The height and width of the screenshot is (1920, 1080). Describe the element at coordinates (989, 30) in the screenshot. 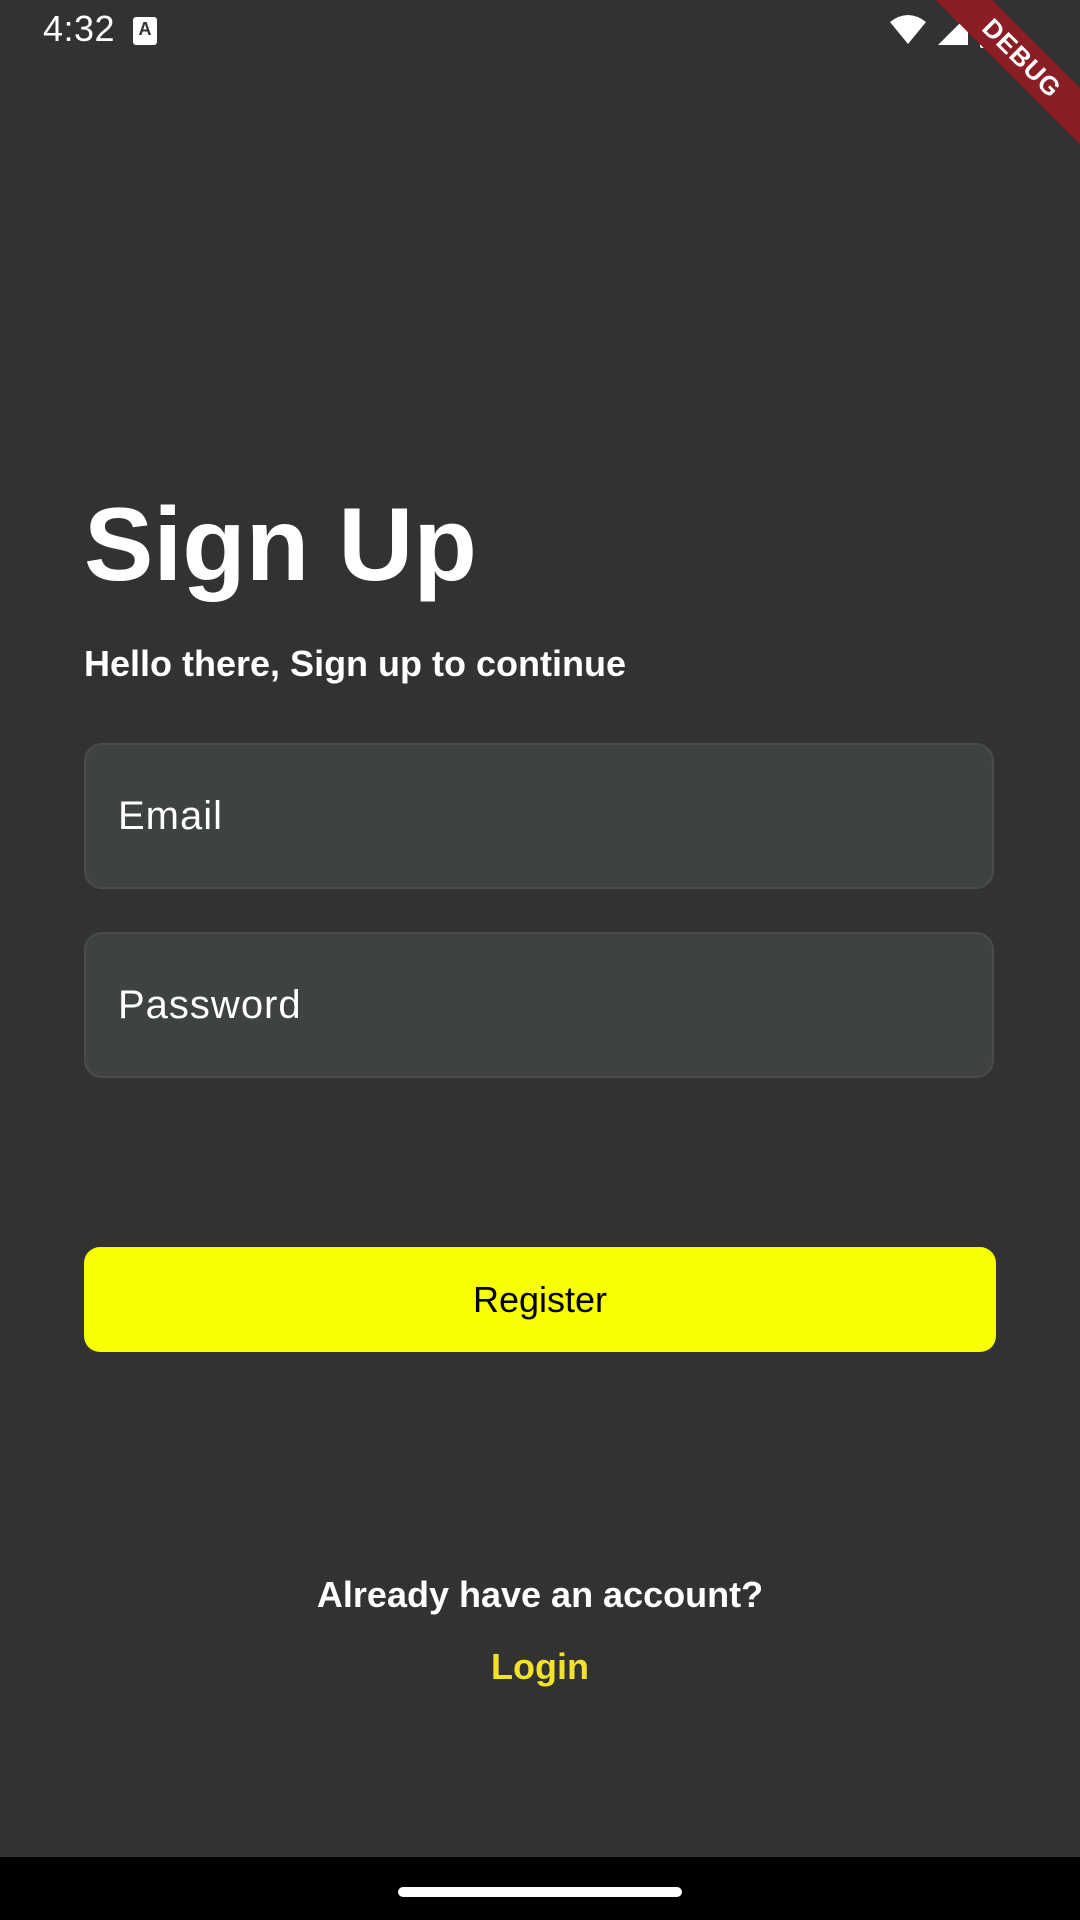

I see `battery-icon` at that location.